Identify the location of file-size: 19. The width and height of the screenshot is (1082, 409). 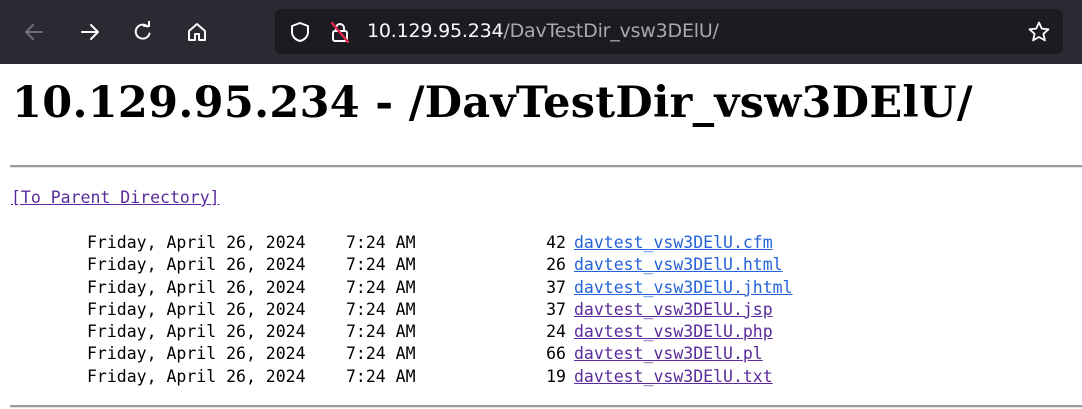
(556, 376).